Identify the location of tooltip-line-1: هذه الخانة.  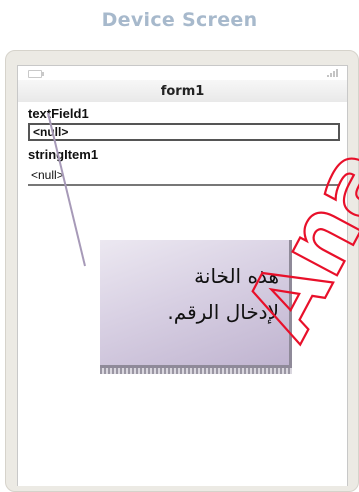
(236, 276).